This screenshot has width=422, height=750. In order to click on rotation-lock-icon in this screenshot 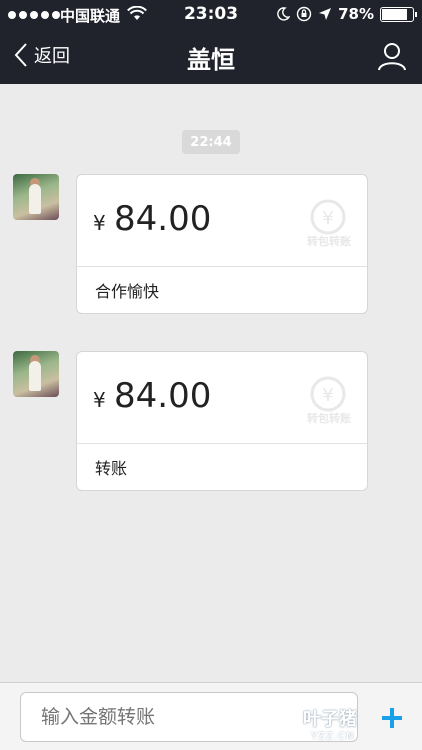, I will do `click(304, 14)`.